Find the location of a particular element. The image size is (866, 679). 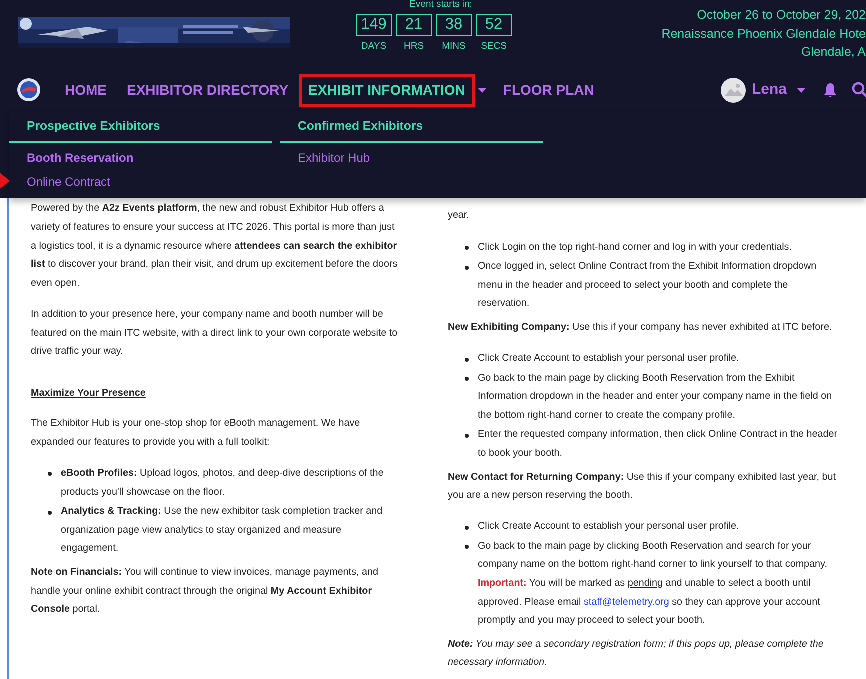

countdown-value: 52 is located at coordinates (494, 25).